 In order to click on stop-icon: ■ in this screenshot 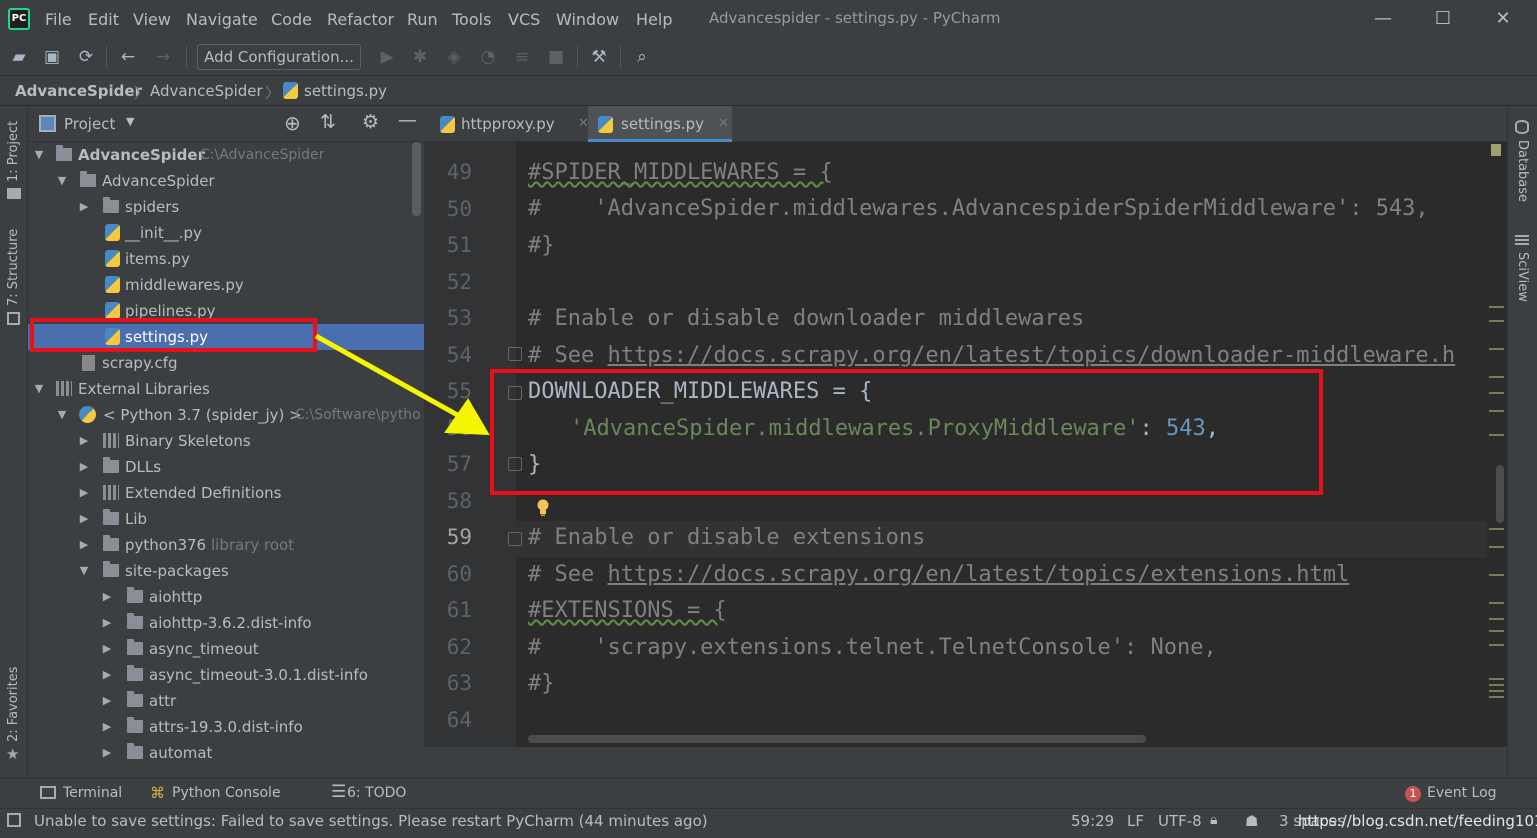, I will do `click(556, 57)`.